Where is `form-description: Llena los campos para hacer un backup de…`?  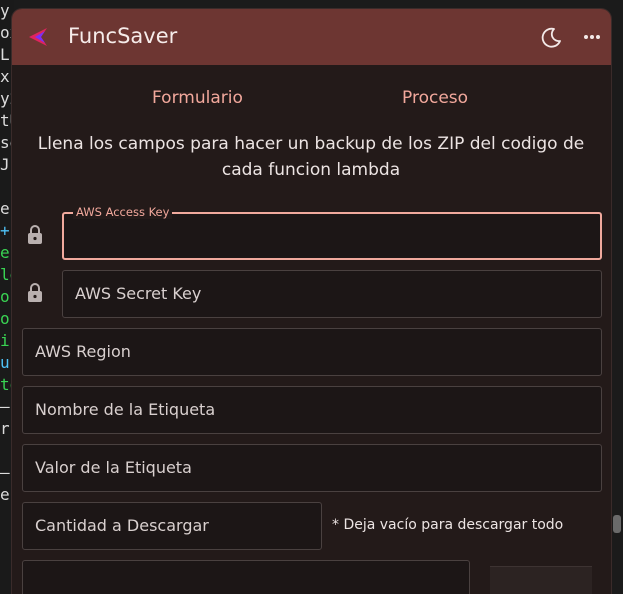
form-description: Llena los campos para hacer un backup de… is located at coordinates (311, 157).